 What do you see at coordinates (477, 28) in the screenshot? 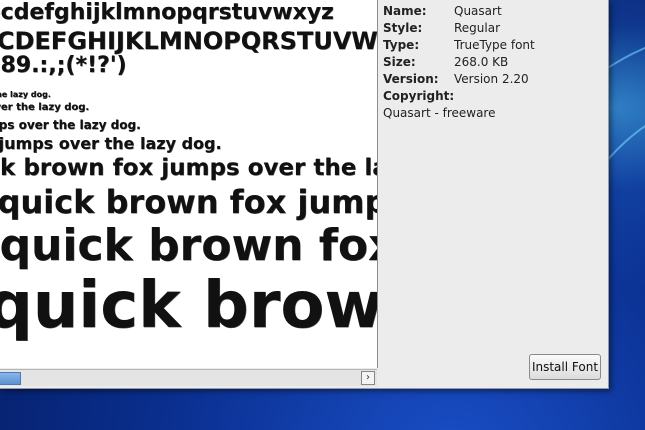
I see `style-value: Regular` at bounding box center [477, 28].